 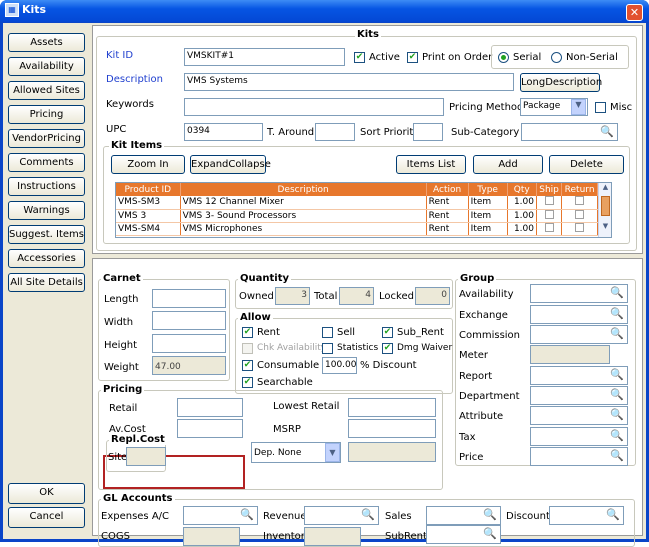 What do you see at coordinates (600, 107) in the screenshot?
I see `misc-checkbox` at bounding box center [600, 107].